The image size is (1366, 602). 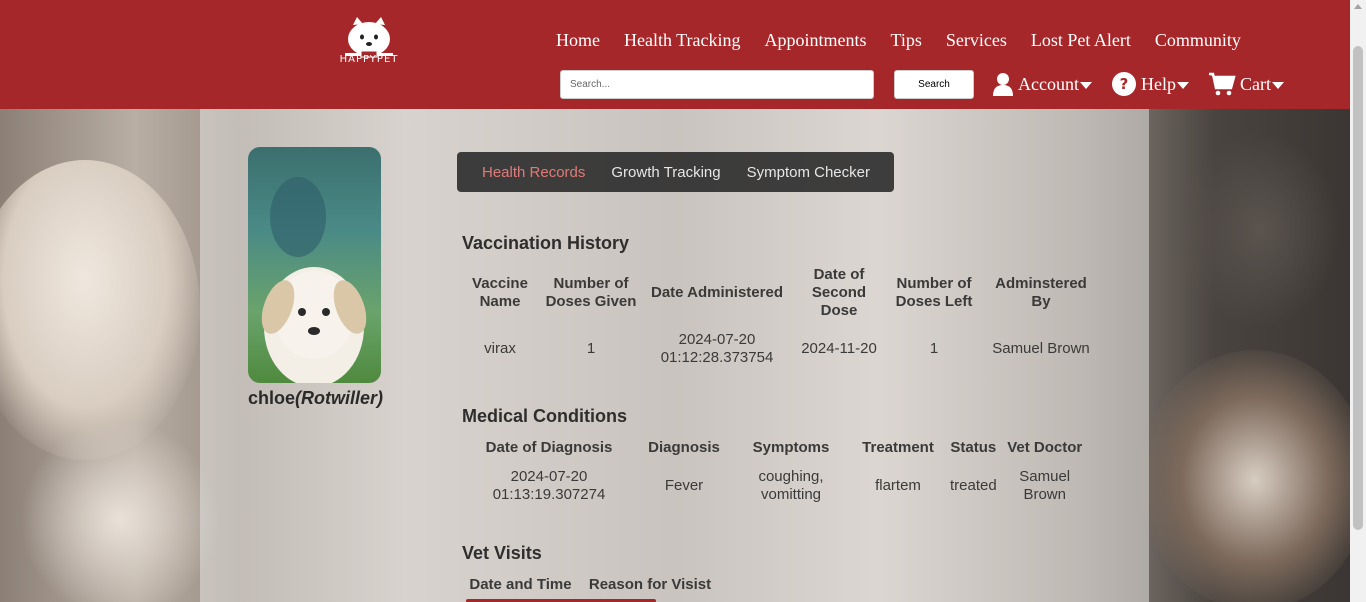 I want to click on table-cell: virax, so click(x=500, y=348).